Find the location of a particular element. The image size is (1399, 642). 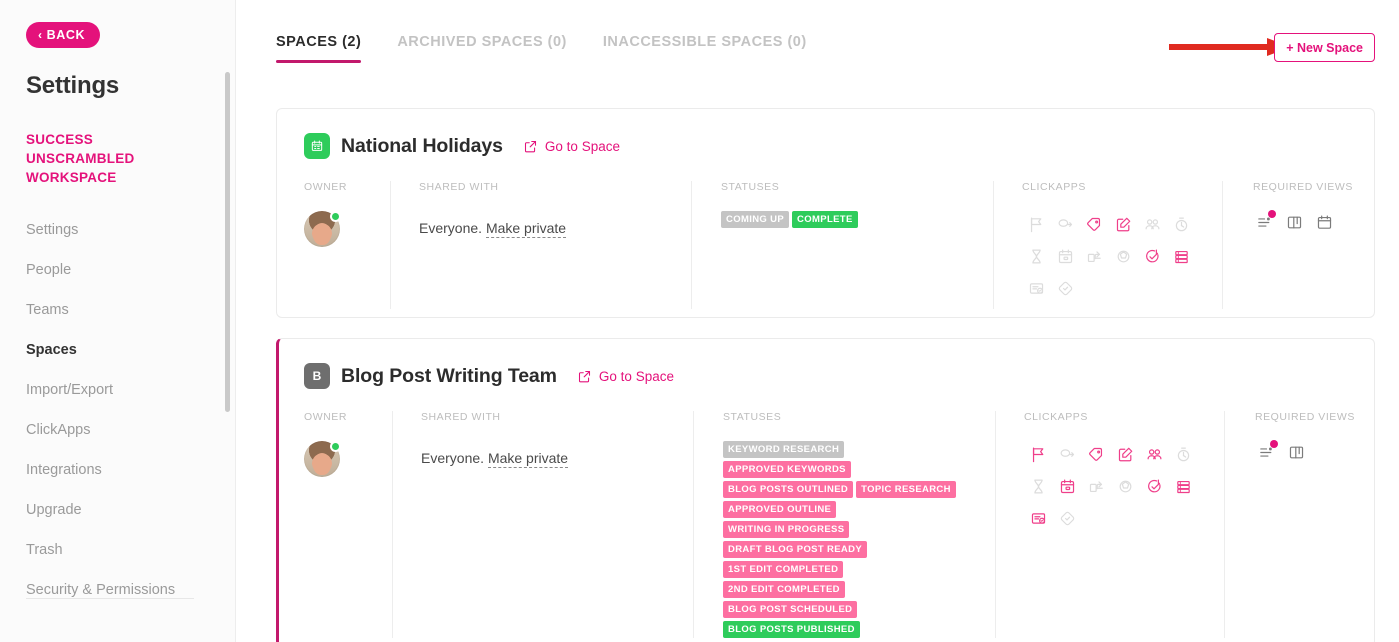

sidebar-item-people: People is located at coordinates (118, 270).